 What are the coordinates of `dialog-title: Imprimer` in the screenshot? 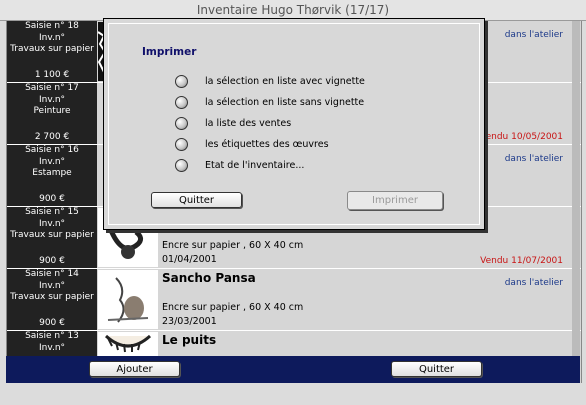 It's located at (169, 52).